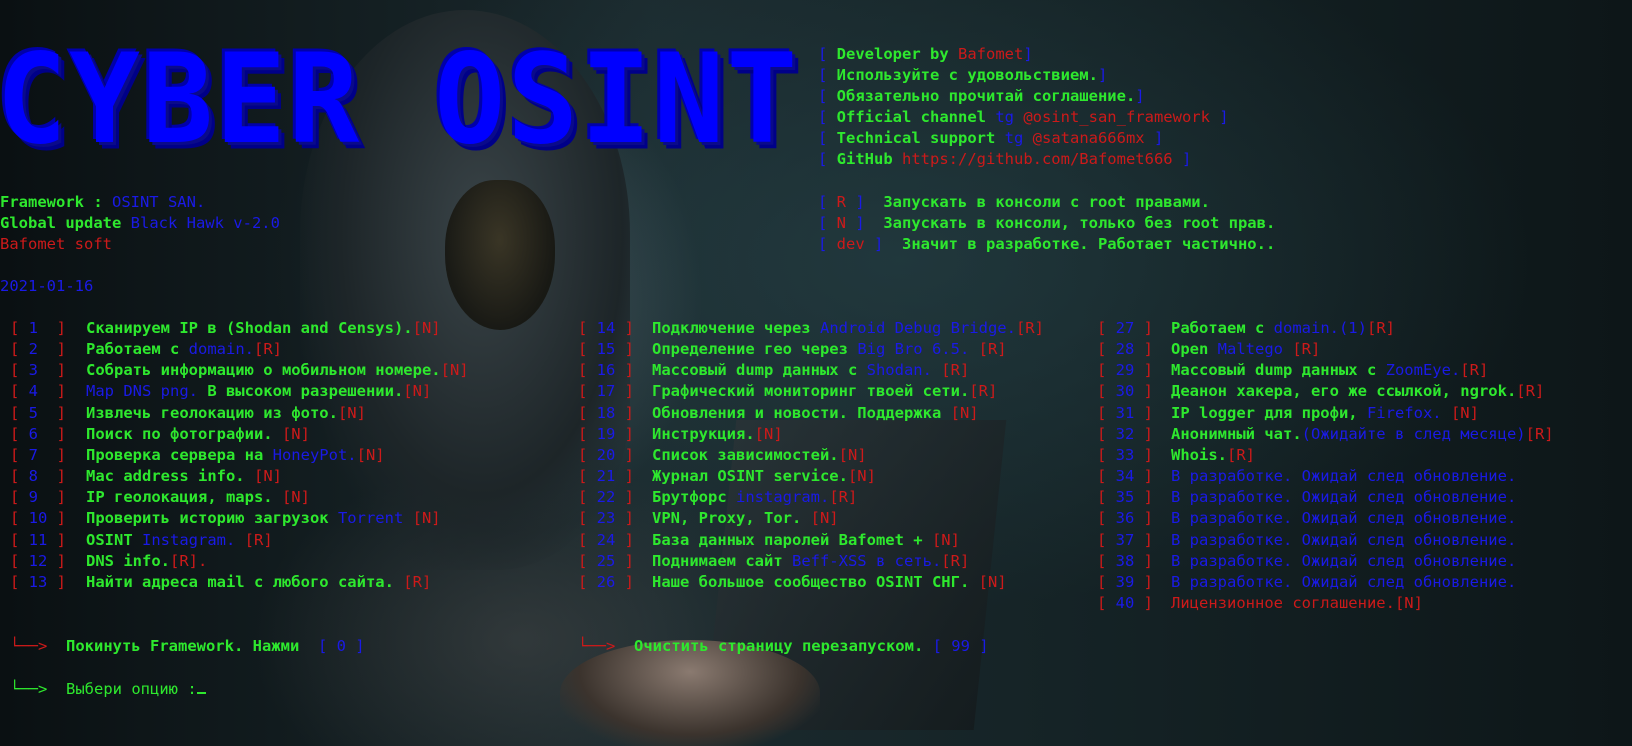  What do you see at coordinates (773, 561) in the screenshot?
I see `menu-item-25: [ 25 ] Поднимаем сайт Beff-XSS в сеть.[R]` at bounding box center [773, 561].